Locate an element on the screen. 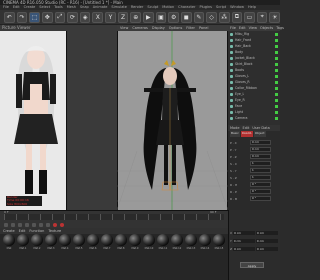  world-icon: ⊕ is located at coordinates (136, 17).